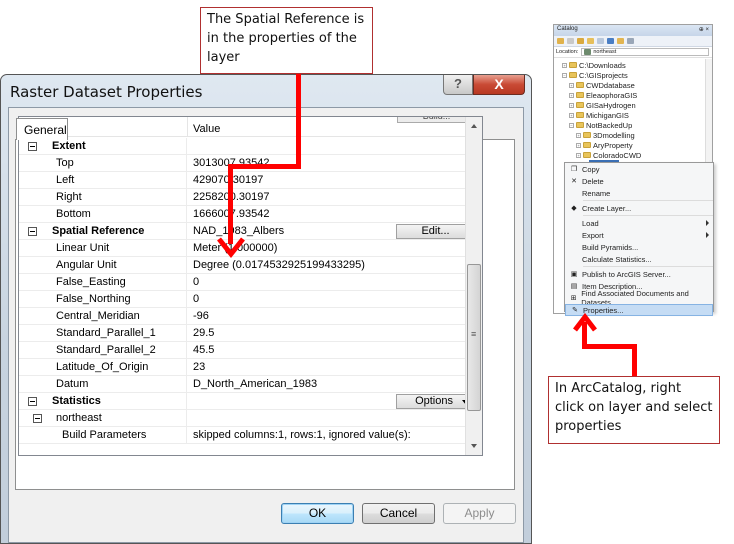 This screenshot has width=734, height=544. Describe the element at coordinates (249, 401) in the screenshot. I see `category-row: Statistics Options` at that location.